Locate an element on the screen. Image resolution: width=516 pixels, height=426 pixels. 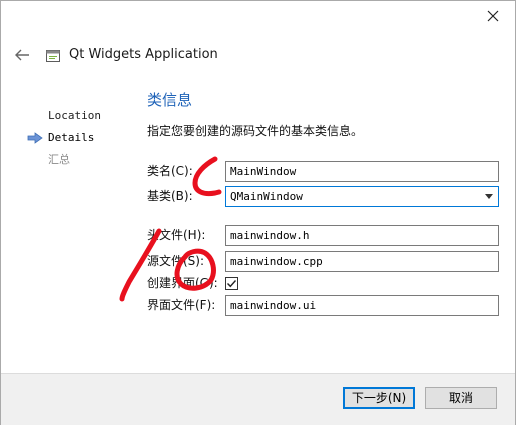
current-step-arrow-icon is located at coordinates (35, 138).